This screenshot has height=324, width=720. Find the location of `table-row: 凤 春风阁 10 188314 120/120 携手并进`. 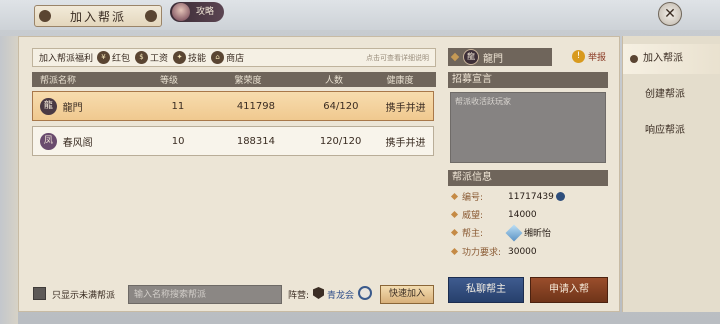

table-row: 凤 春风阁 10 188314 120/120 携手并进 is located at coordinates (233, 141).